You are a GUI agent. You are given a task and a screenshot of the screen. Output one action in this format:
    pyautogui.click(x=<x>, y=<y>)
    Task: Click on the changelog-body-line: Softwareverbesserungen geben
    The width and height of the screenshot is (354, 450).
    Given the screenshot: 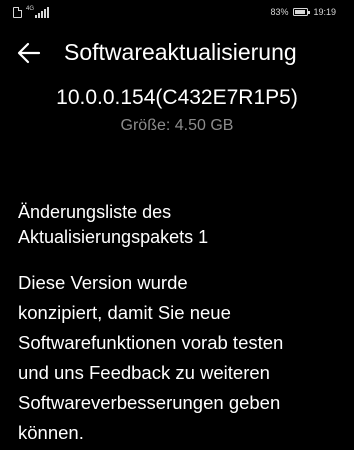 What is the action you would take?
    pyautogui.click(x=149, y=402)
    